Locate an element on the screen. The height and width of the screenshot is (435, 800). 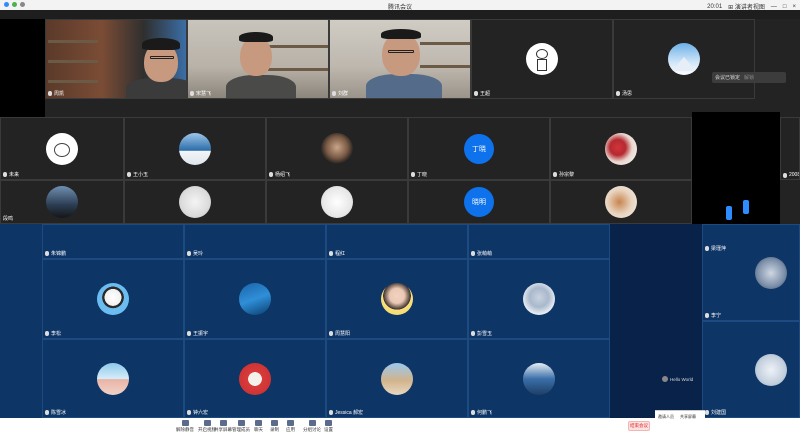
participant-name: 彭雪玉 is located at coordinates (481, 333).